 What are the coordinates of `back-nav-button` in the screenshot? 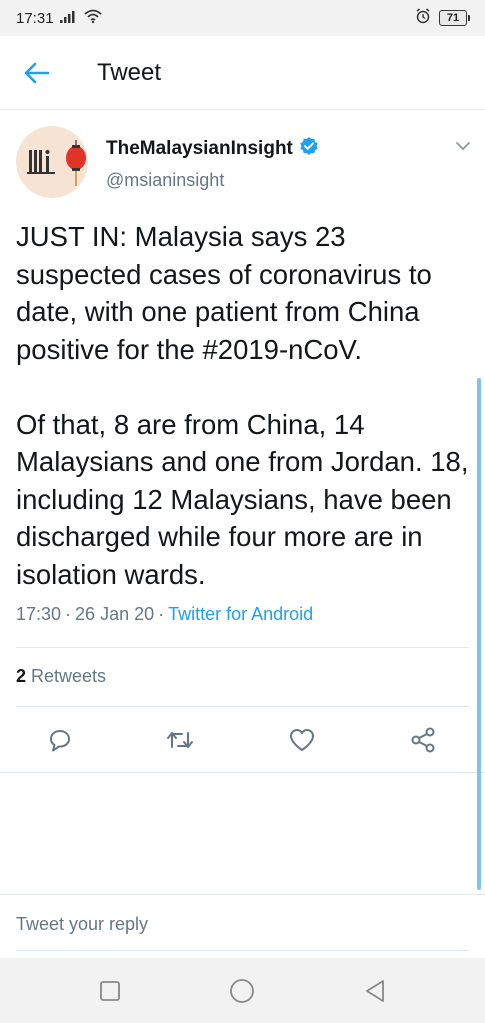 It's located at (375, 991).